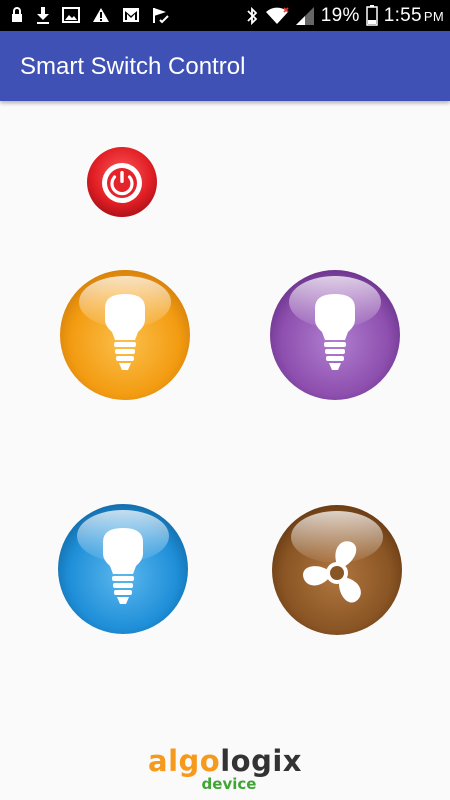  I want to click on logo-part-logix: logix, so click(261, 761).